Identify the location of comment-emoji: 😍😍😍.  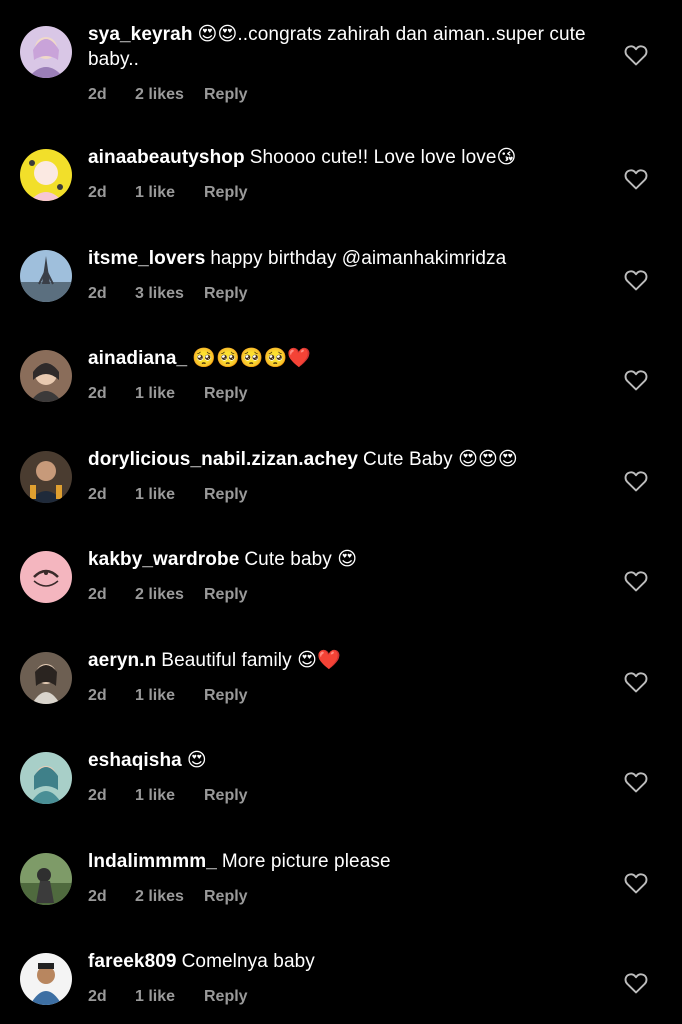
(488, 459).